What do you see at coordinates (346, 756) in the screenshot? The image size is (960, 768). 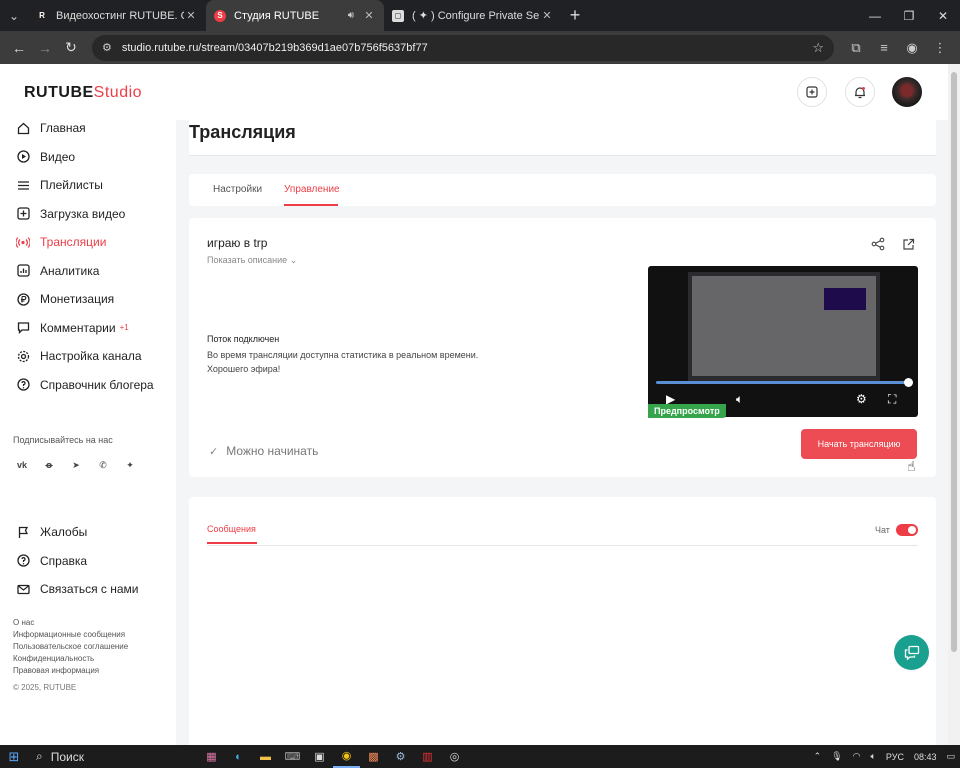 I see `chrome-icon: ◉` at bounding box center [346, 756].